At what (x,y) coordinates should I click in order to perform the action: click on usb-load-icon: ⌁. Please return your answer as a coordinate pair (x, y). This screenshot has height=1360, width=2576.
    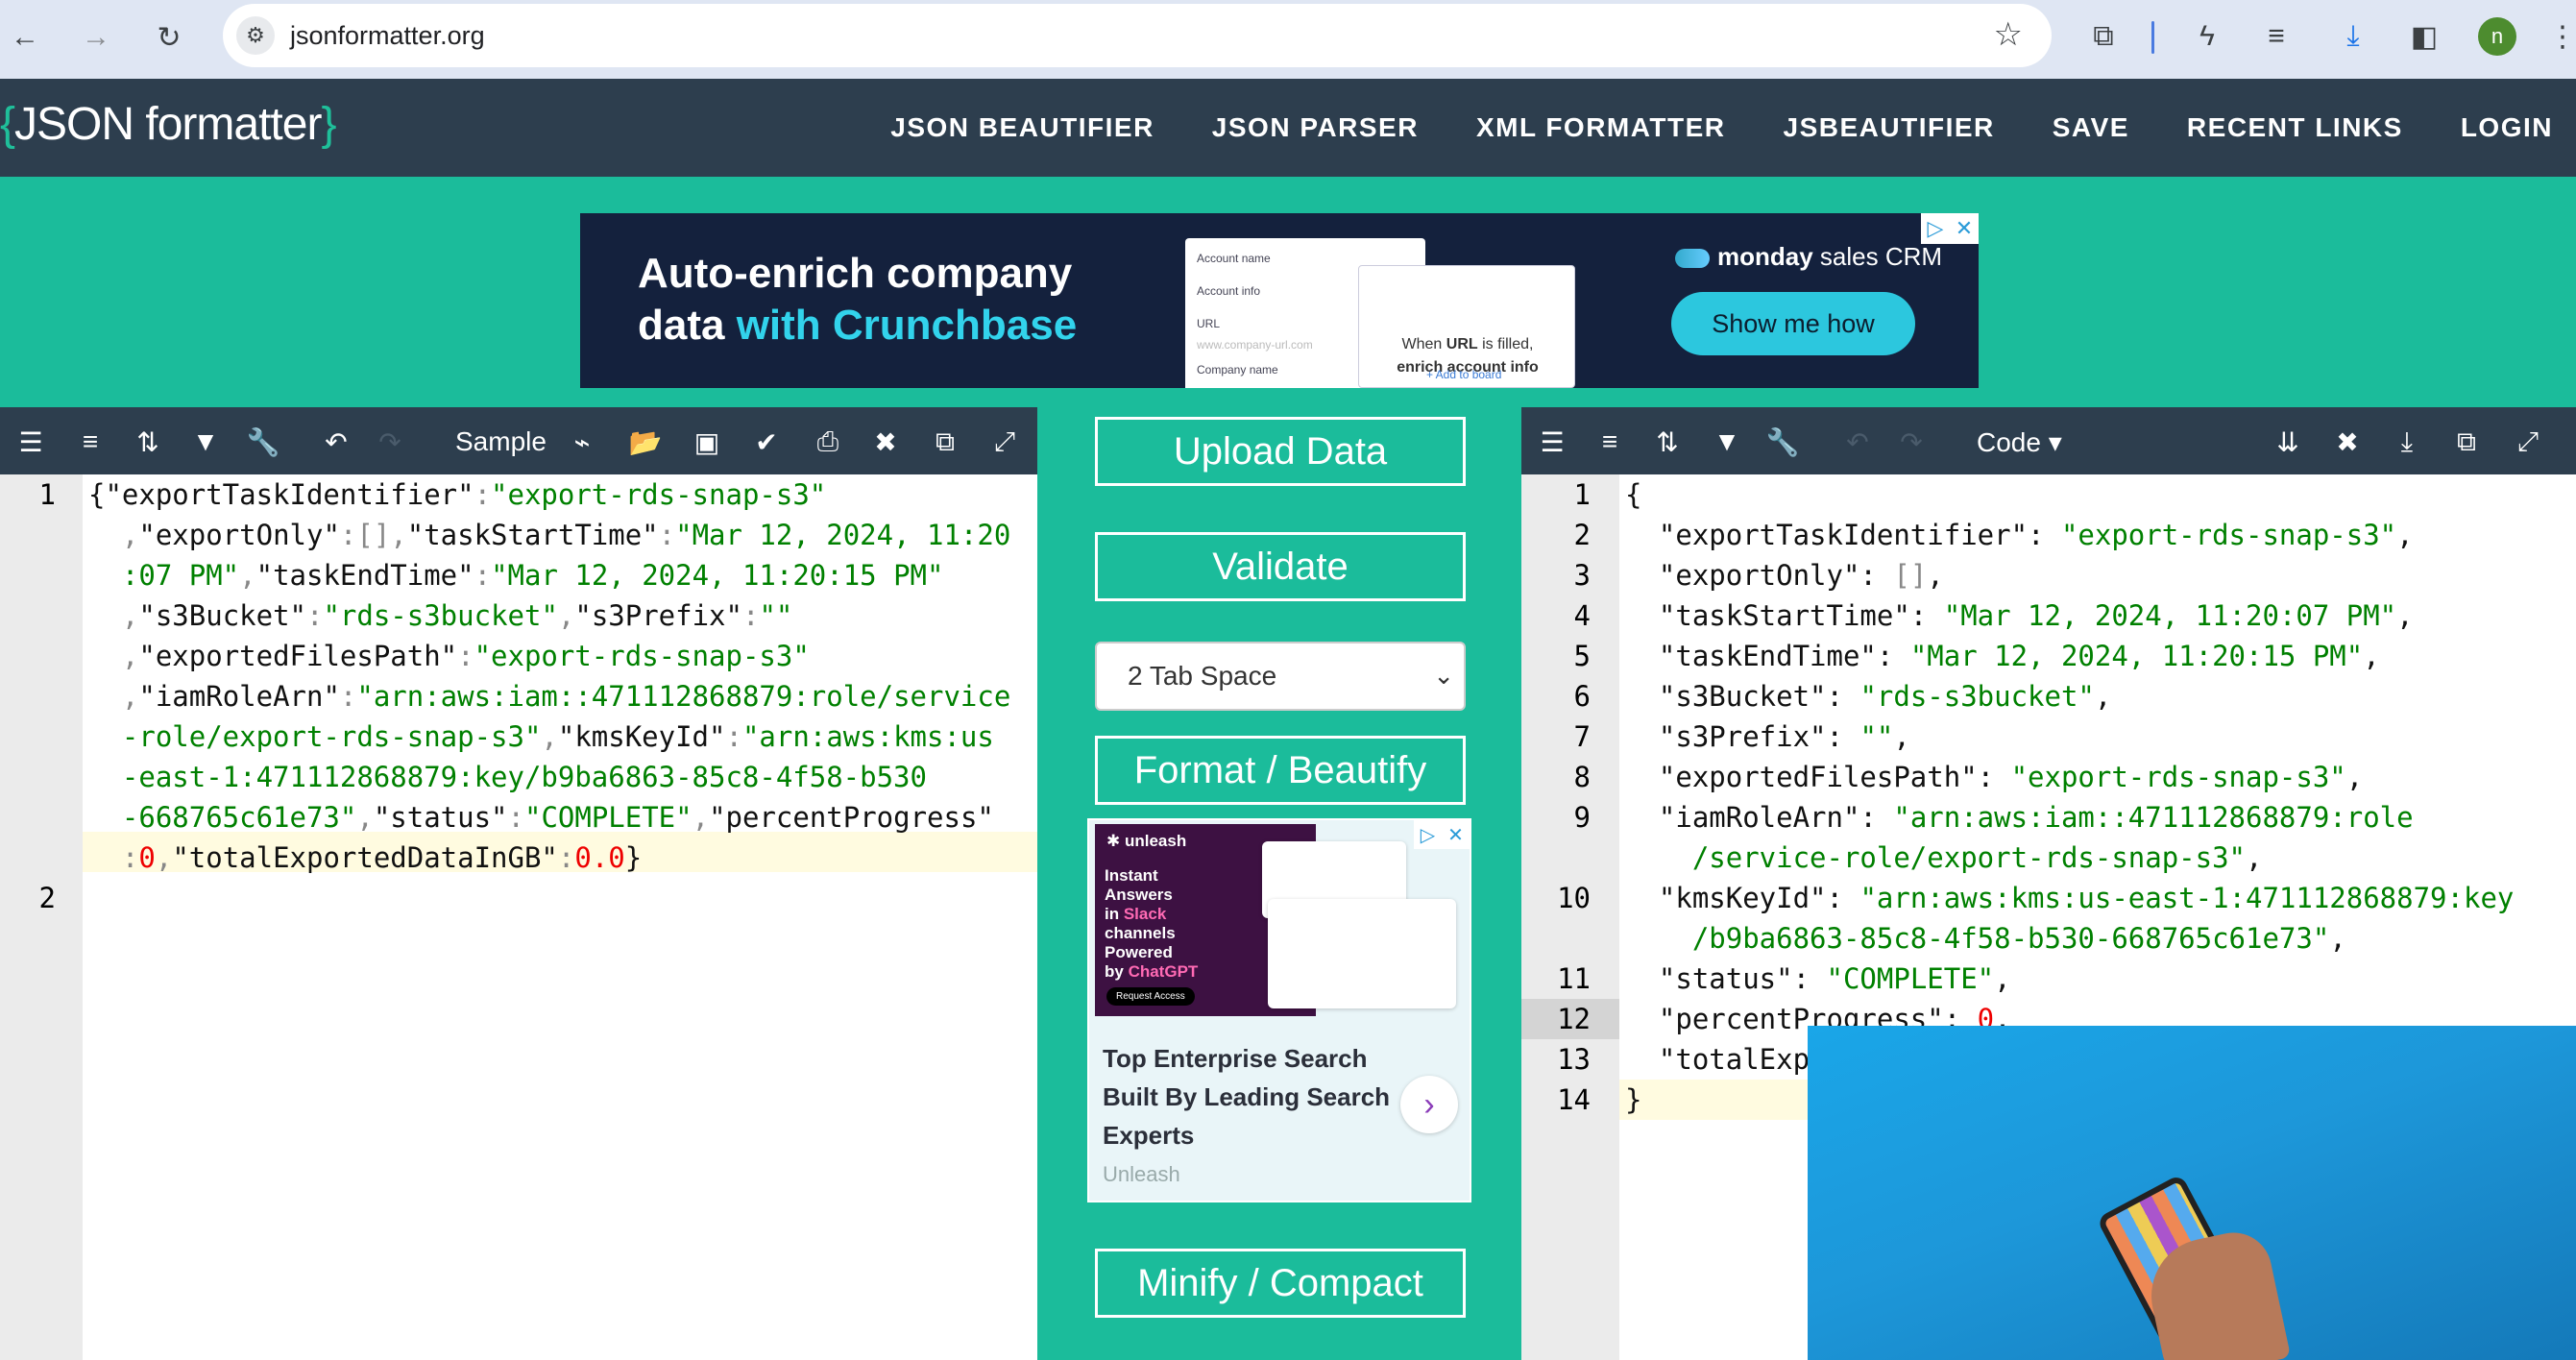
    Looking at the image, I should click on (582, 442).